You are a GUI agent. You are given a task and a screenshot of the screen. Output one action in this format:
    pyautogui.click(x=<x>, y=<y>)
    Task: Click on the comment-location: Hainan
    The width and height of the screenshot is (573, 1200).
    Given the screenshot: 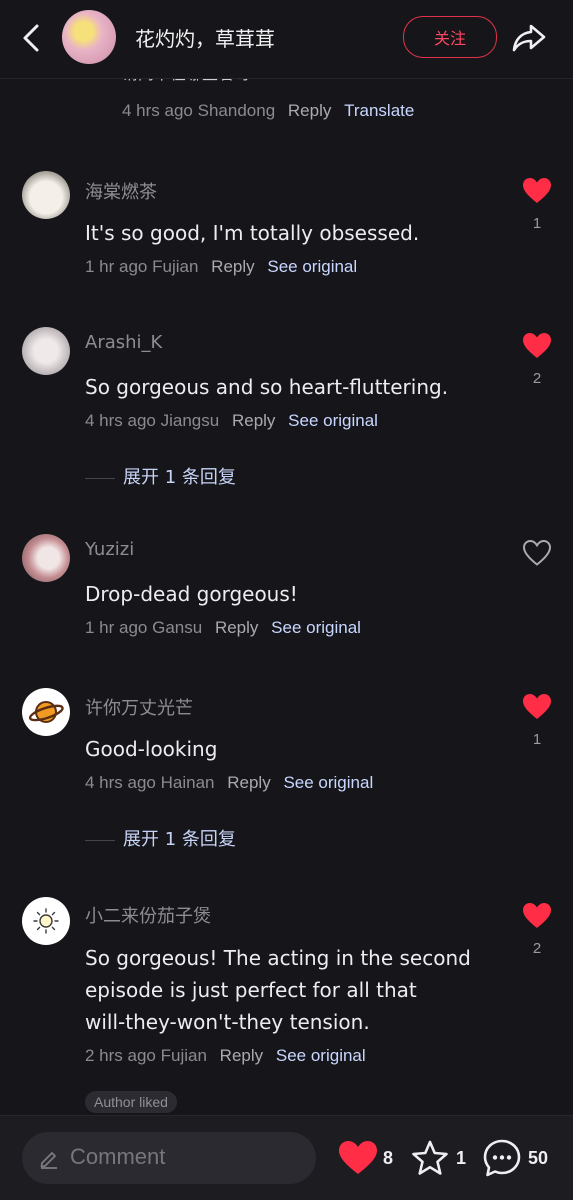 What is the action you would take?
    pyautogui.click(x=187, y=782)
    